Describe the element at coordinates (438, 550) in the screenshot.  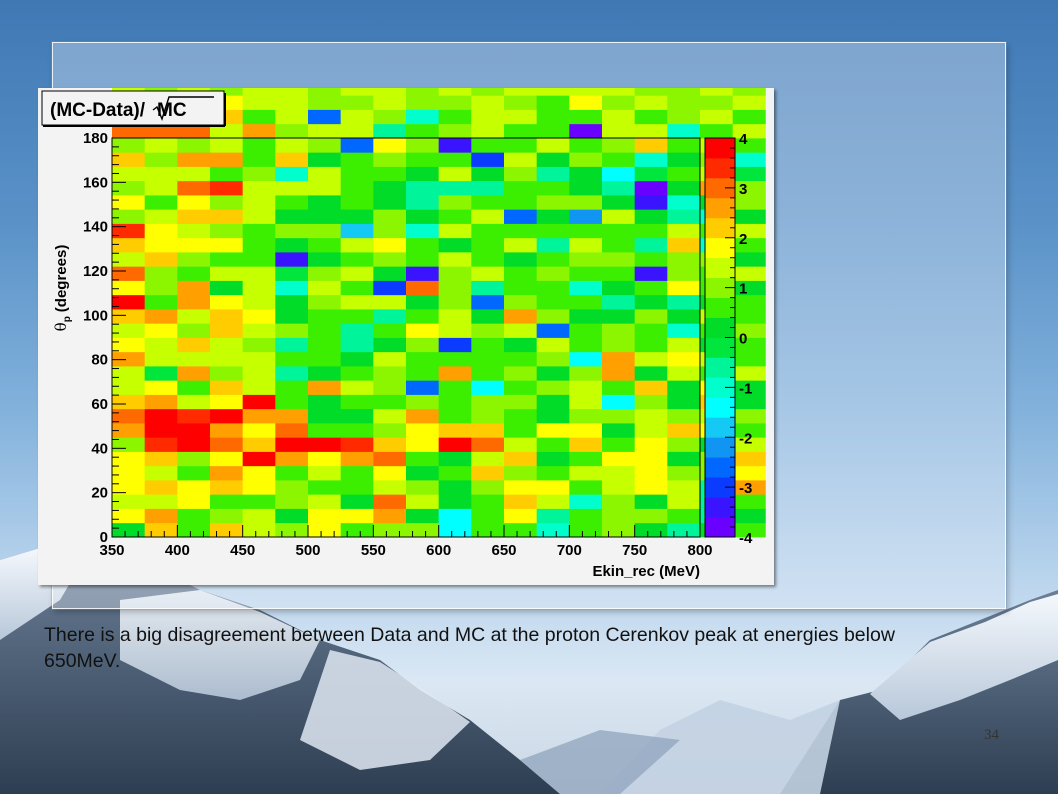
I see `x-tick-label: 600` at that location.